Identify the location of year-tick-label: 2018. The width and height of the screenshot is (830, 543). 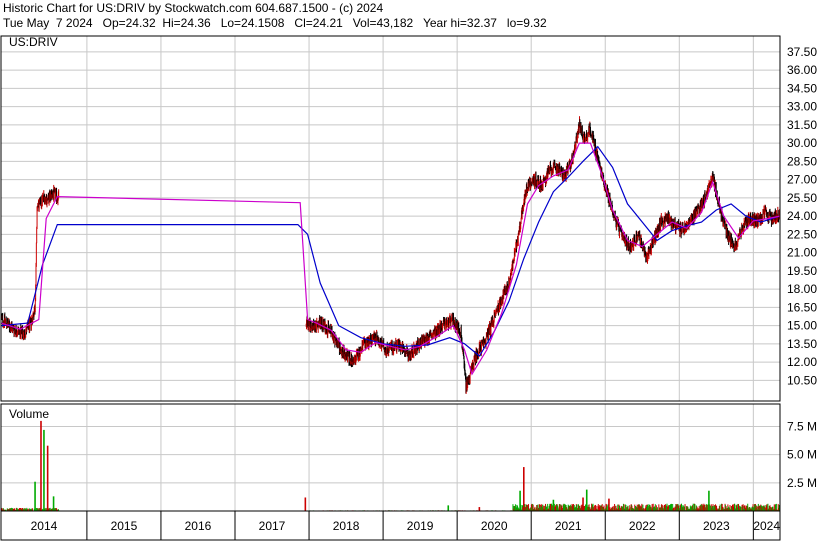
(346, 526).